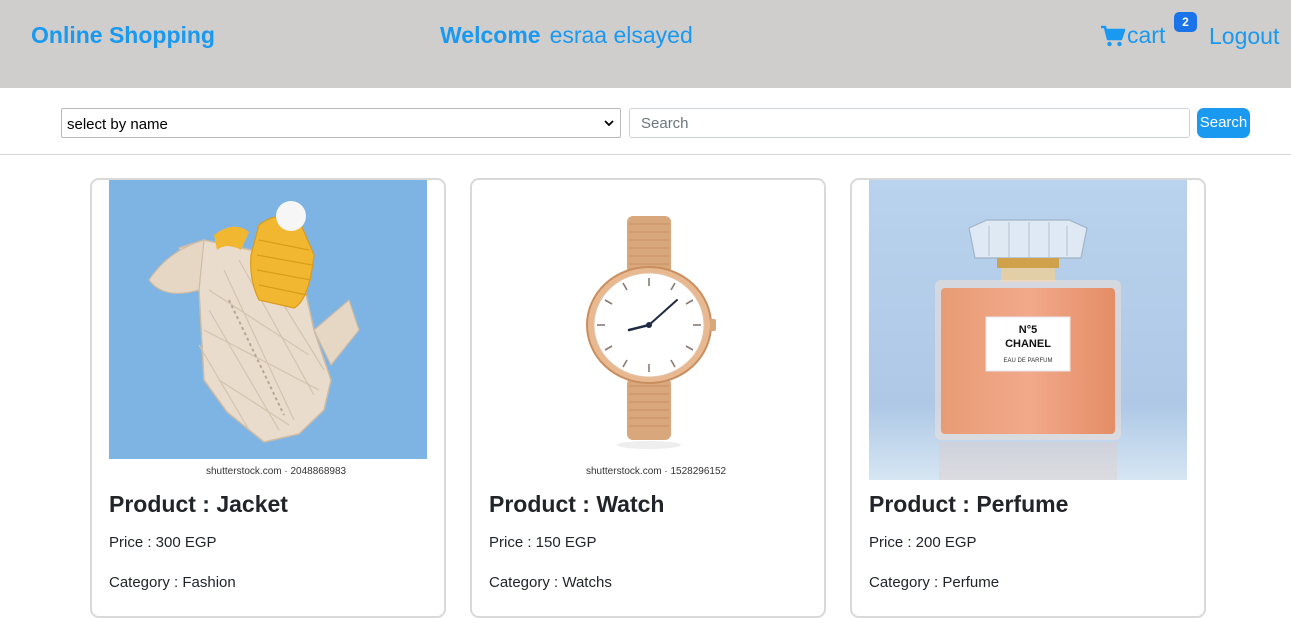 The image size is (1291, 618). I want to click on brand-logo: Online Shopping, so click(123, 35).